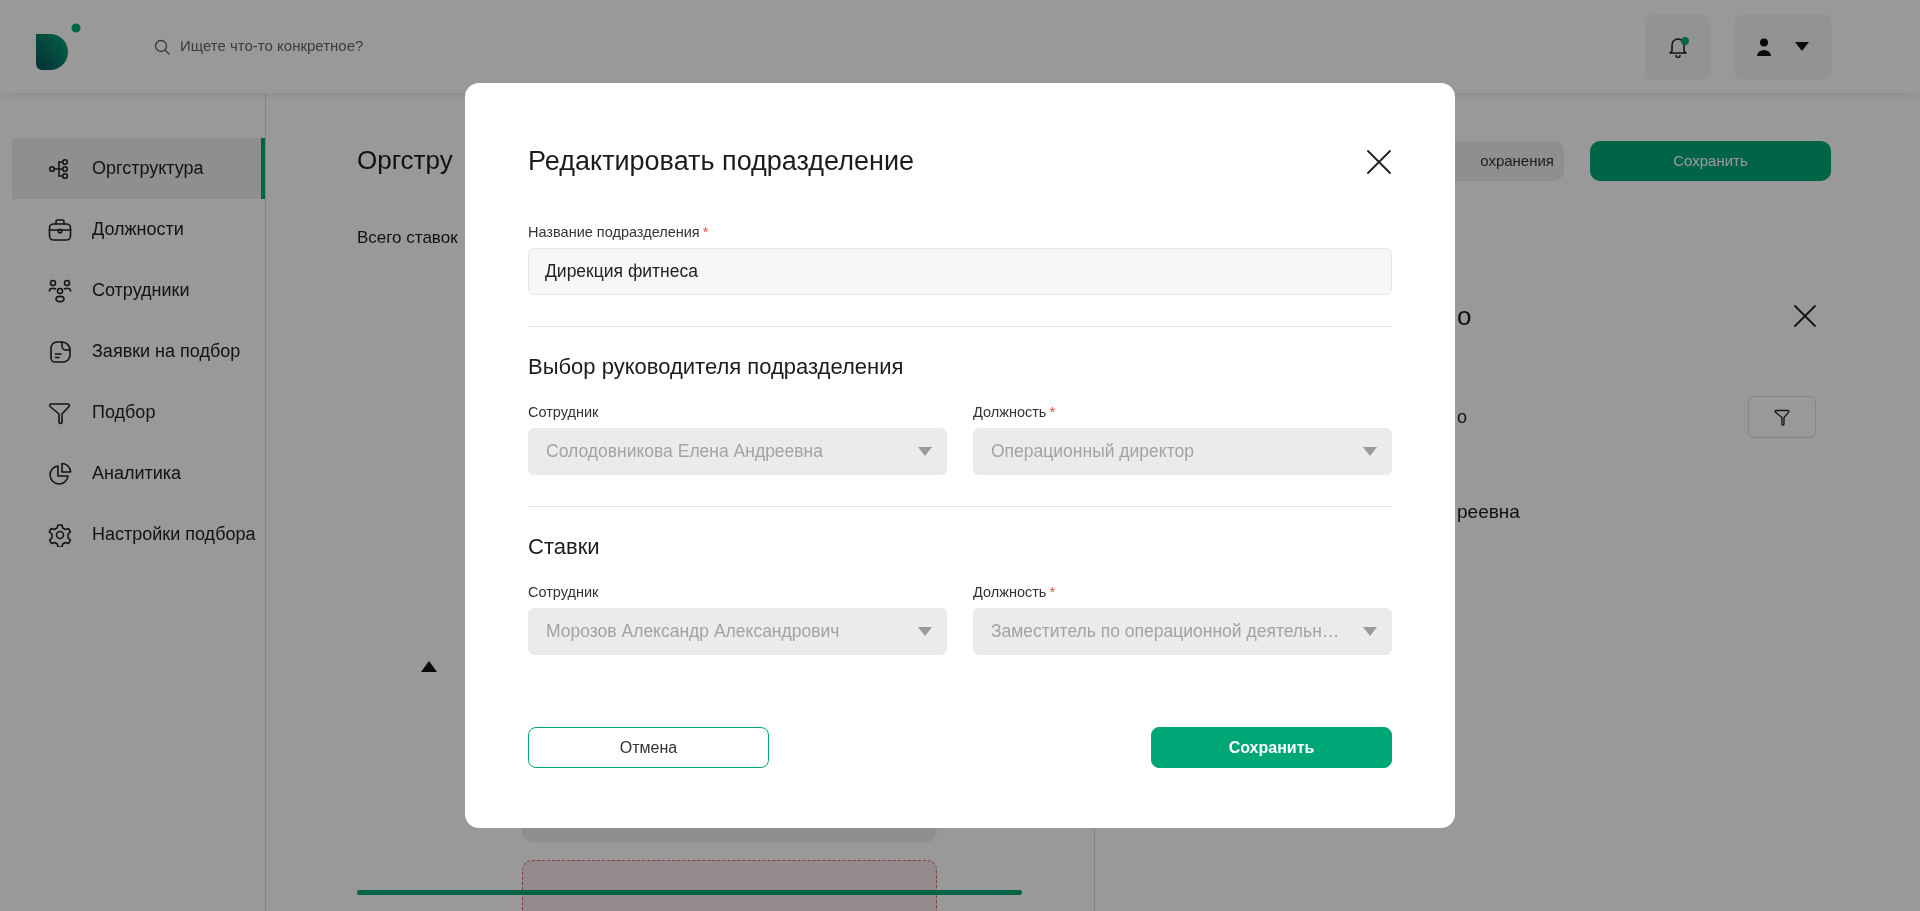 Image resolution: width=1920 pixels, height=911 pixels. I want to click on search-field: Ищете что-то конкретное?, so click(328, 46).